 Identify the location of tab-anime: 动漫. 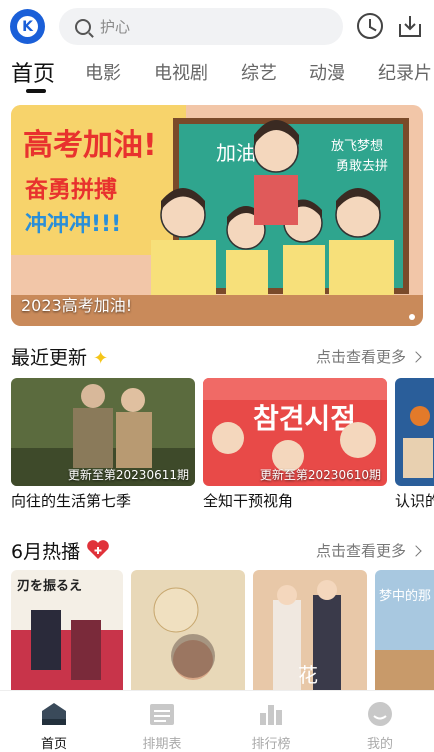
(327, 72).